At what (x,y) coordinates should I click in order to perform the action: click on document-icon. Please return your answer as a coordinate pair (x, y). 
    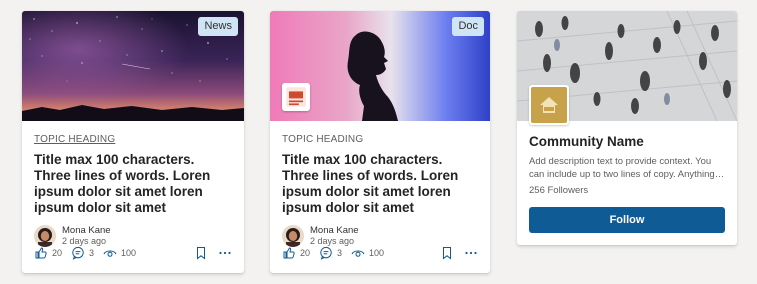
    Looking at the image, I should click on (296, 97).